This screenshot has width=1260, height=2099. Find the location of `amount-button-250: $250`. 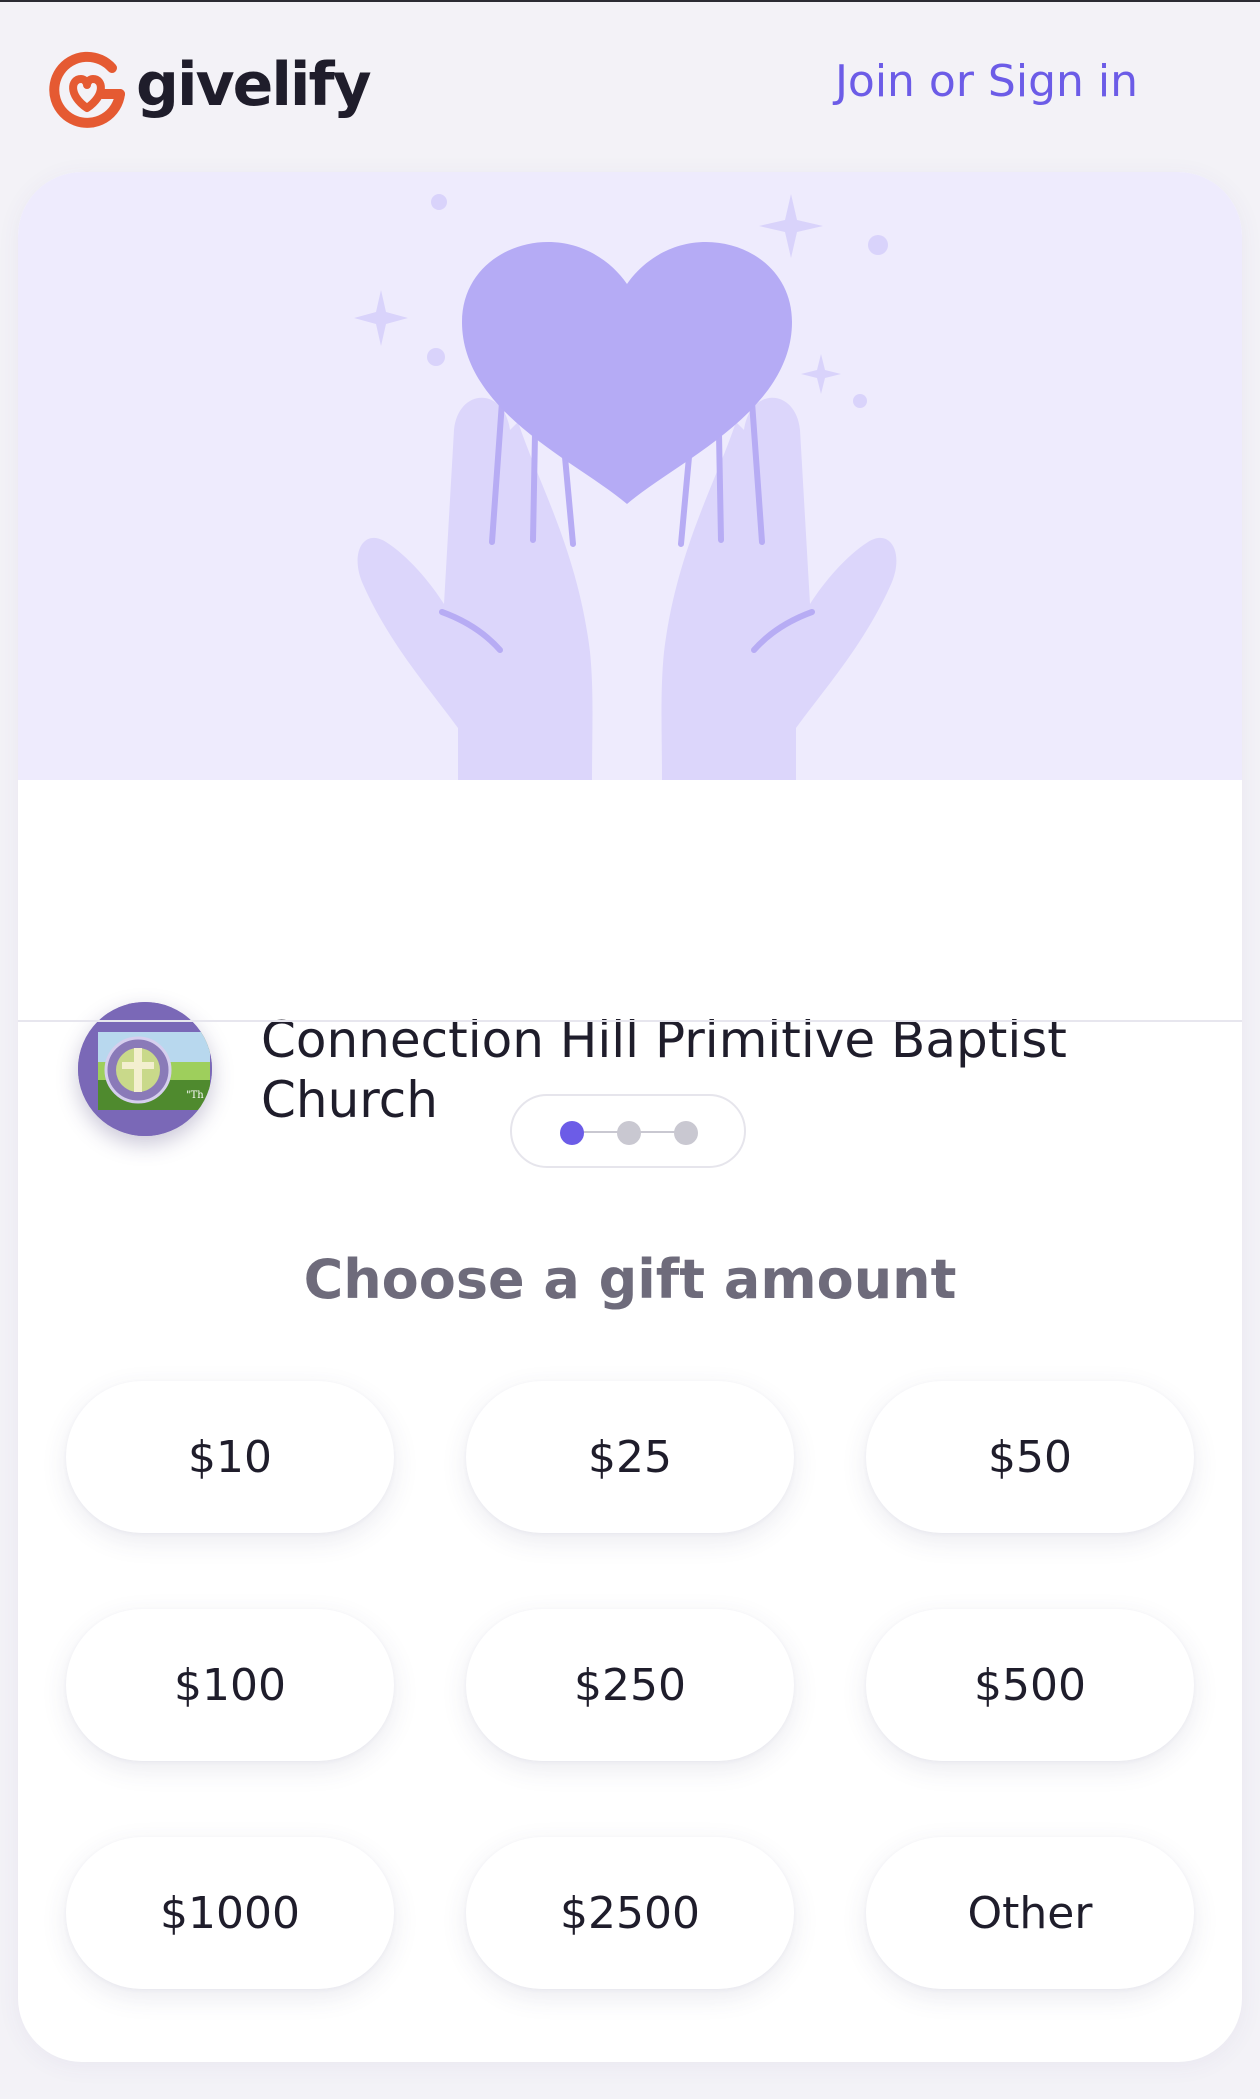

amount-button-250: $250 is located at coordinates (630, 1685).